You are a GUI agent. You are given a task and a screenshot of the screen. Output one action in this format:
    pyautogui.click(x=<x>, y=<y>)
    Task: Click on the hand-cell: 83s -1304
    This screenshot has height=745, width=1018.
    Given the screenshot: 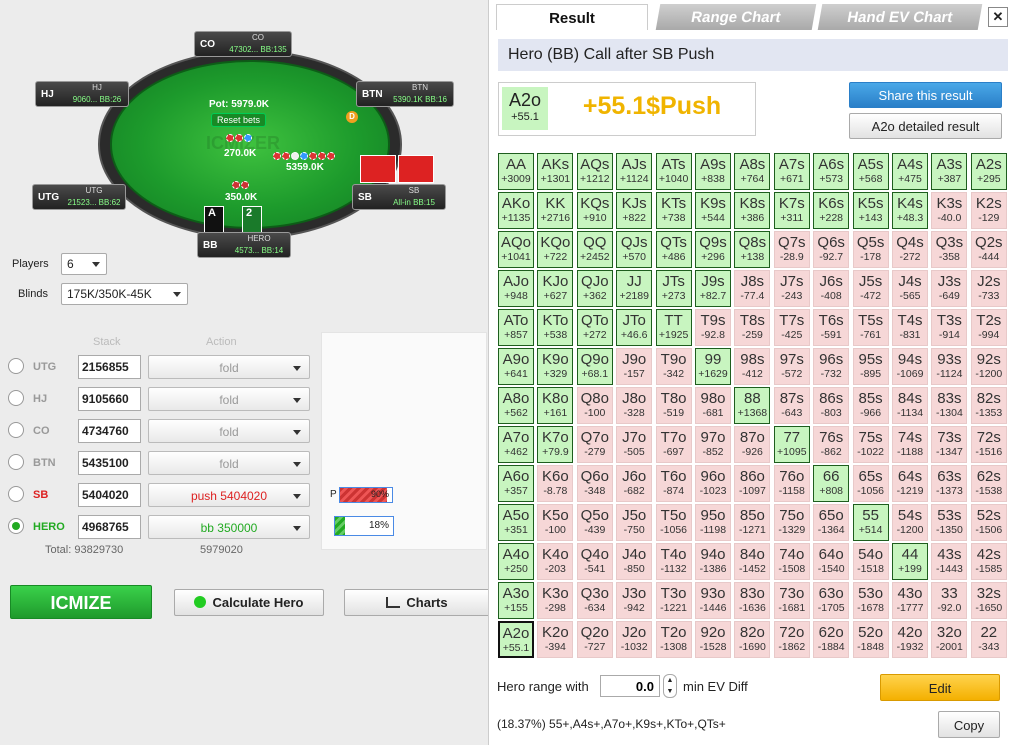 What is the action you would take?
    pyautogui.click(x=949, y=405)
    